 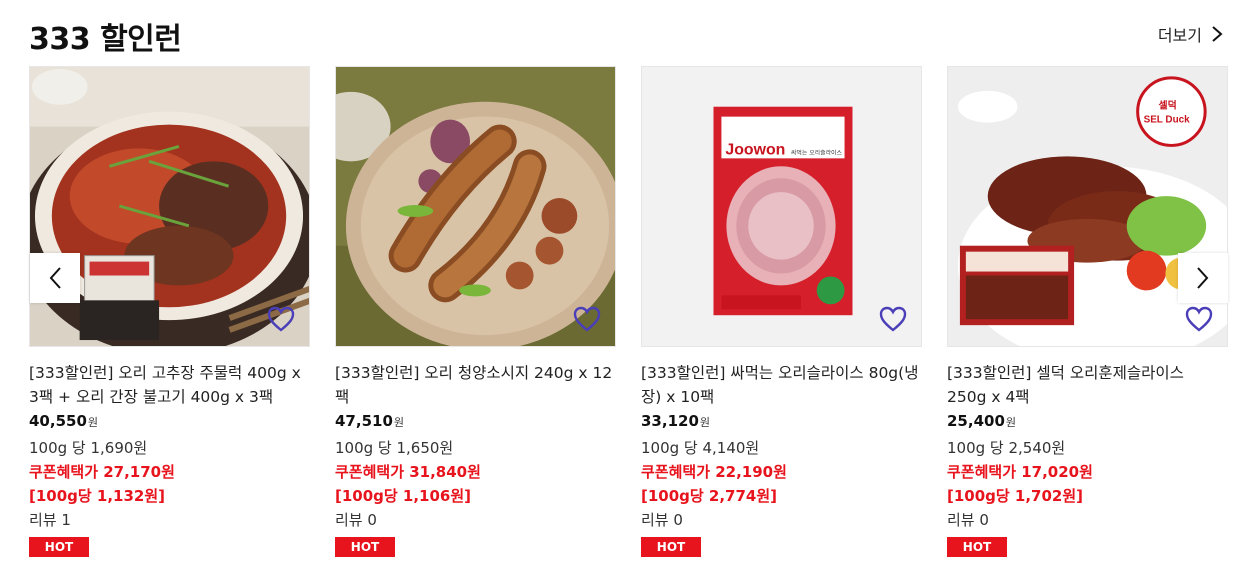 I want to click on duck-slice-package-photo: Joowon 싸먹는 오리슬라이스, so click(x=781, y=206).